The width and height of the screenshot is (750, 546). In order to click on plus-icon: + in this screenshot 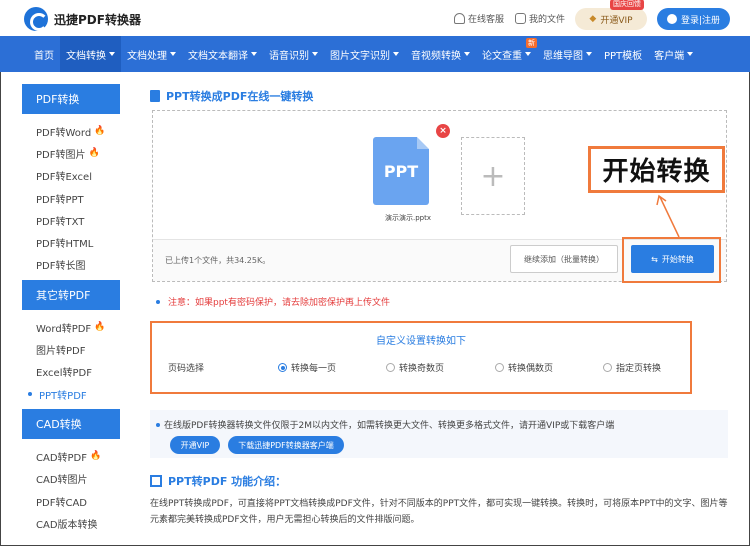, I will do `click(493, 176)`.